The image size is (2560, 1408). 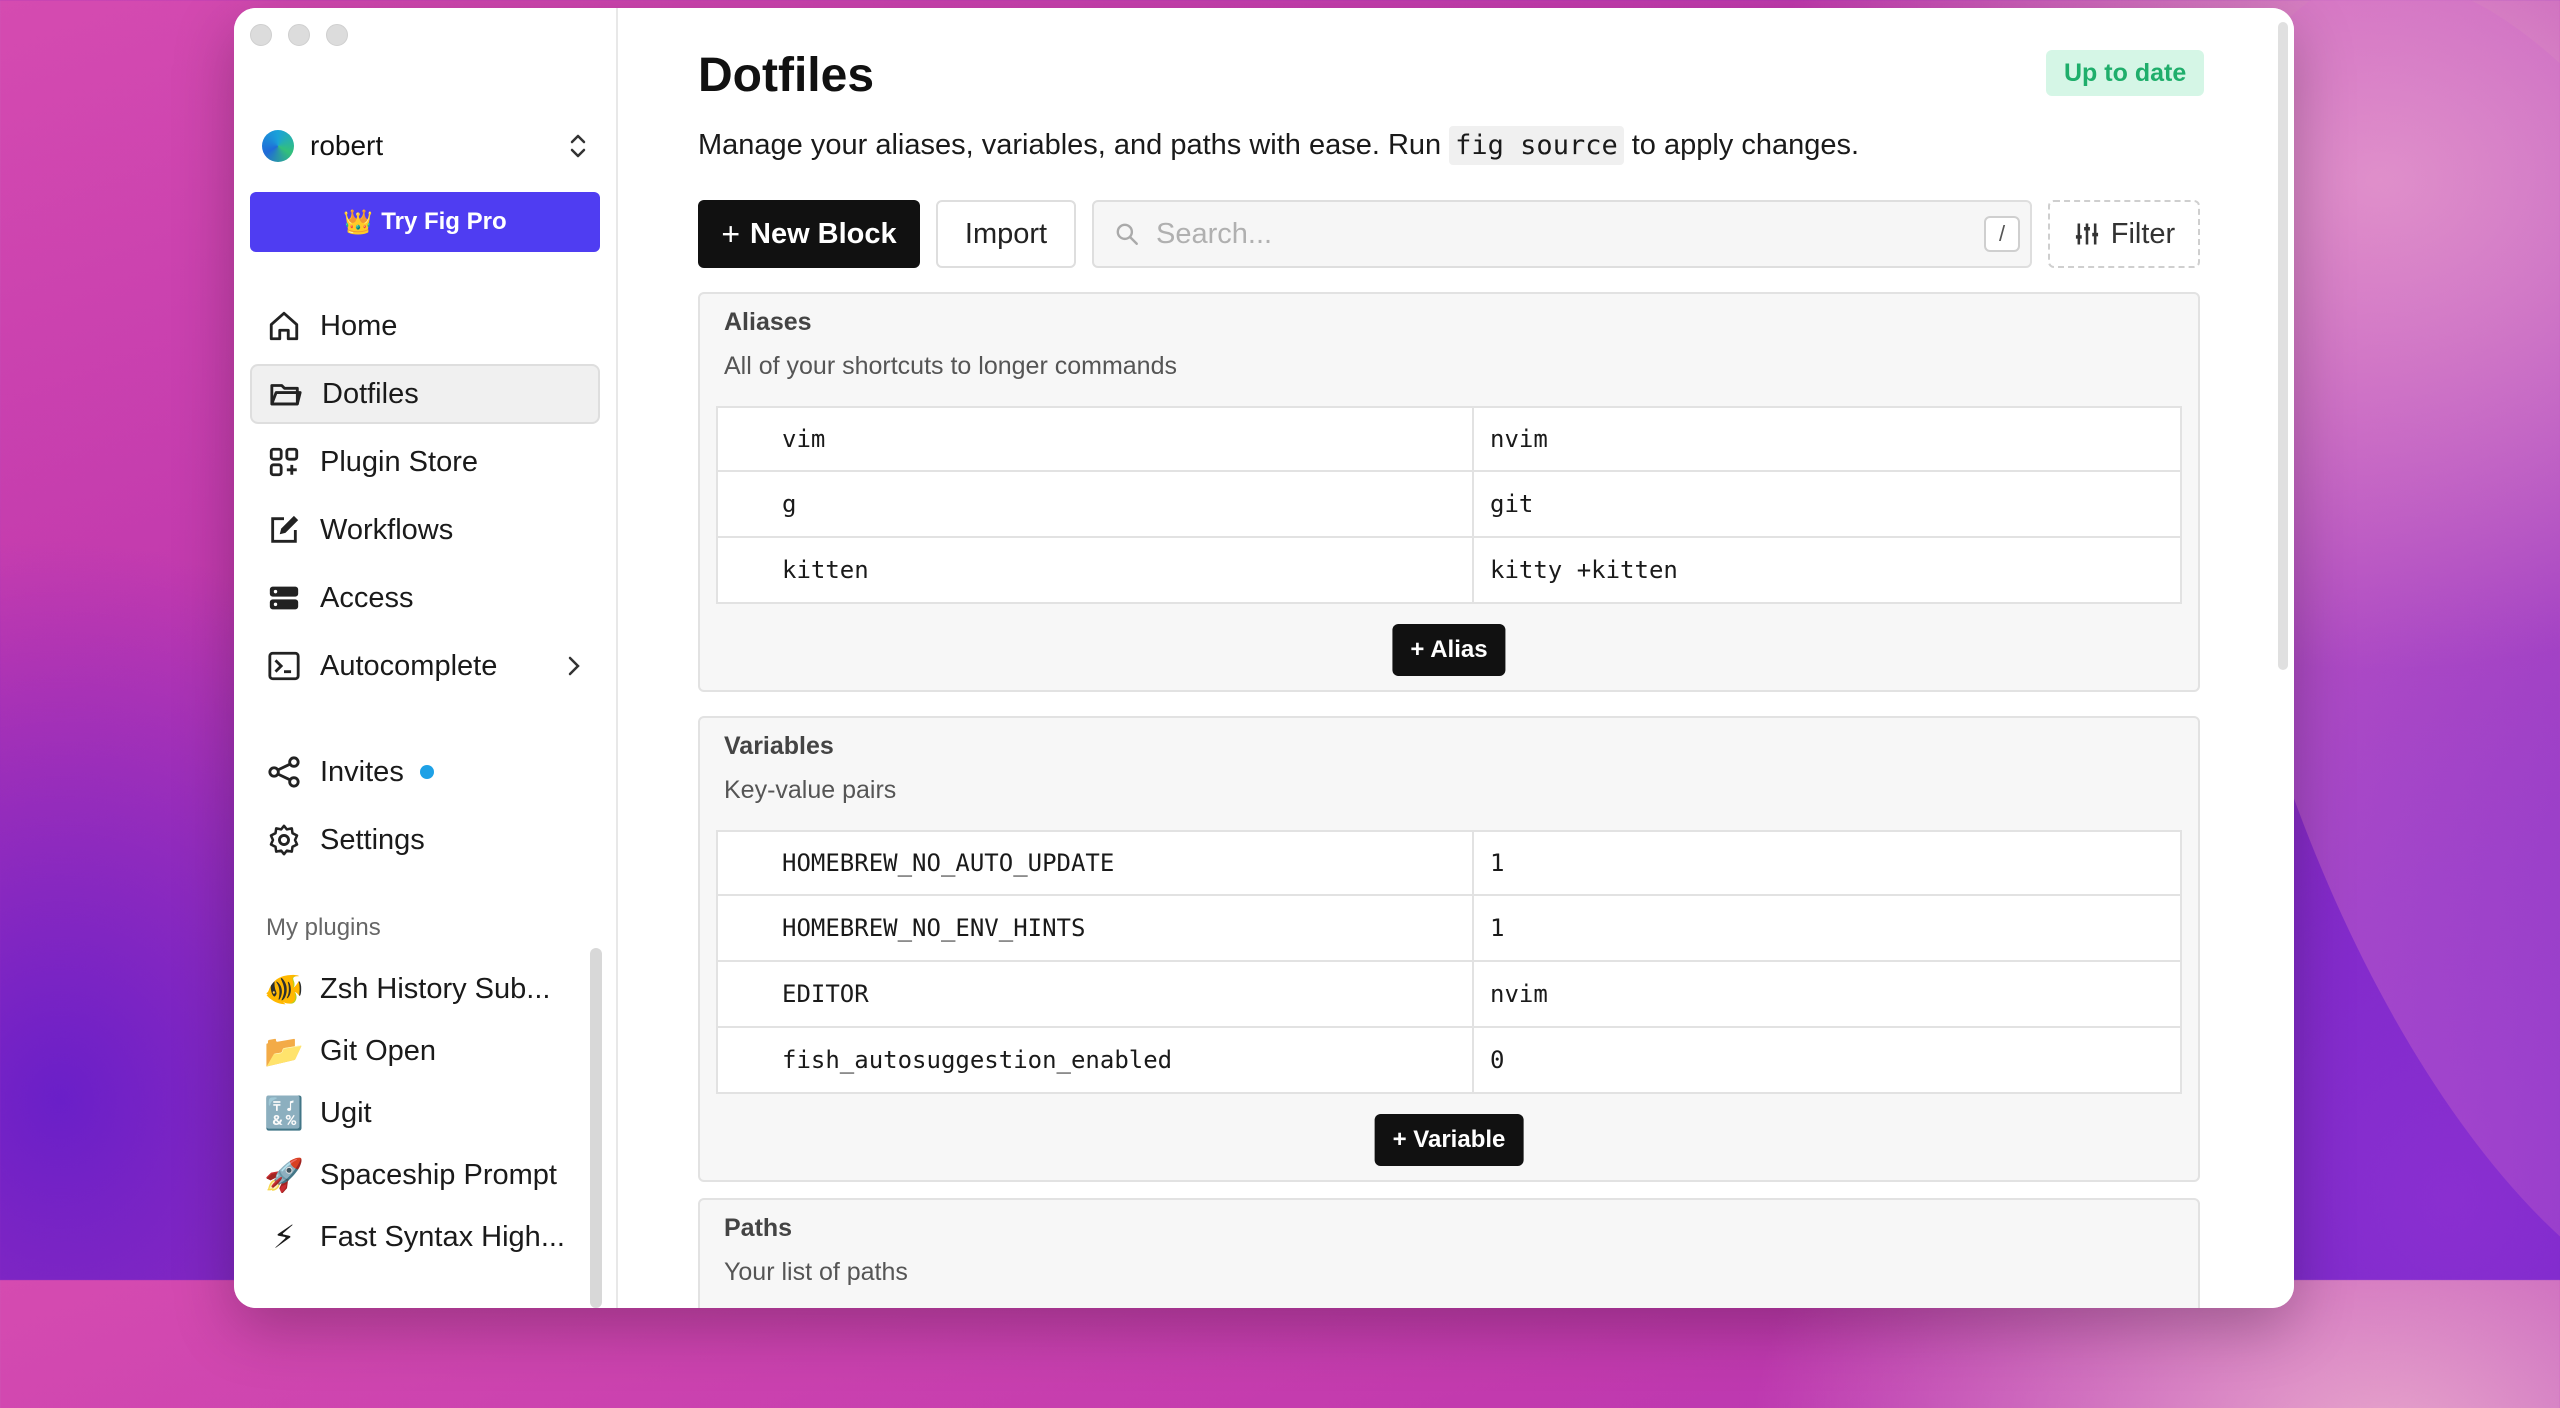 What do you see at coordinates (578, 146) in the screenshot?
I see `chevron-up-down-icon` at bounding box center [578, 146].